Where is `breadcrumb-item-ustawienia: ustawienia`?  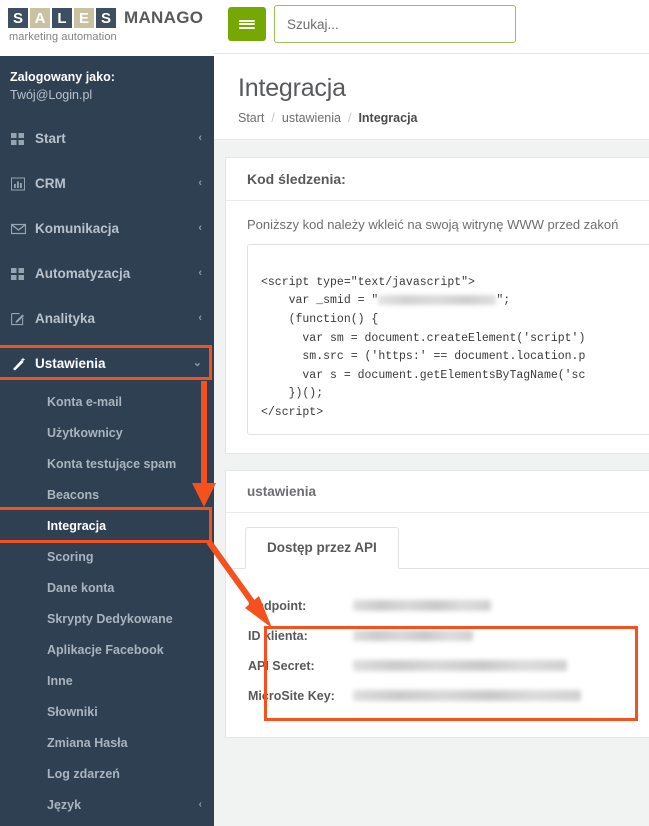
breadcrumb-item-ustawienia: ustawienia is located at coordinates (311, 118).